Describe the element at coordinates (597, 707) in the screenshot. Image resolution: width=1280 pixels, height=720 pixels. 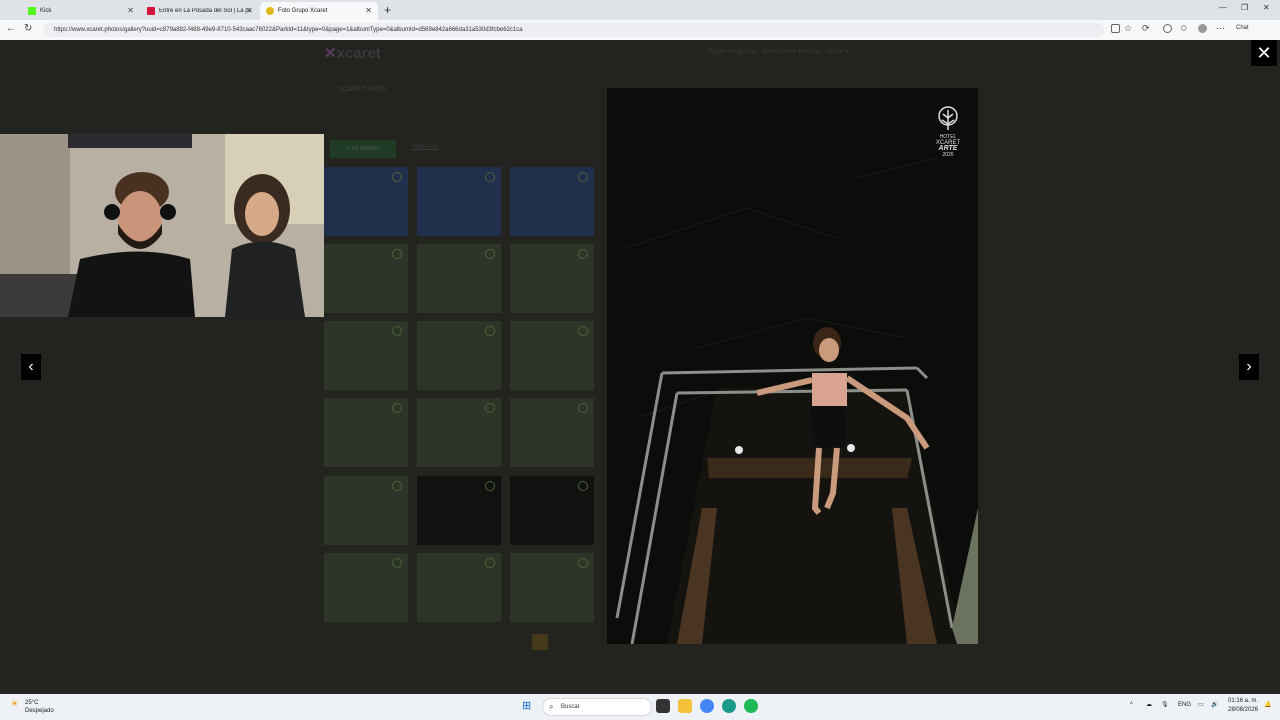
I see `taskbar-search-box: ⌕ Buscar` at that location.